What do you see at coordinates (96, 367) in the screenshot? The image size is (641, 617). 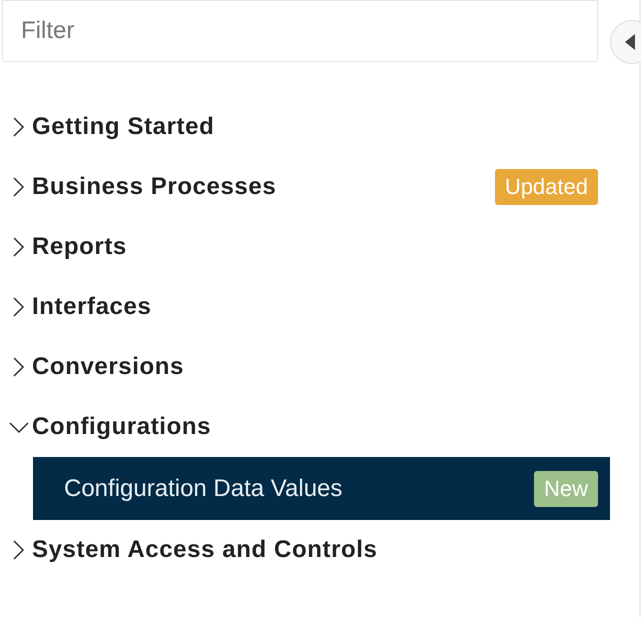 I see `tree-item: Conversions` at bounding box center [96, 367].